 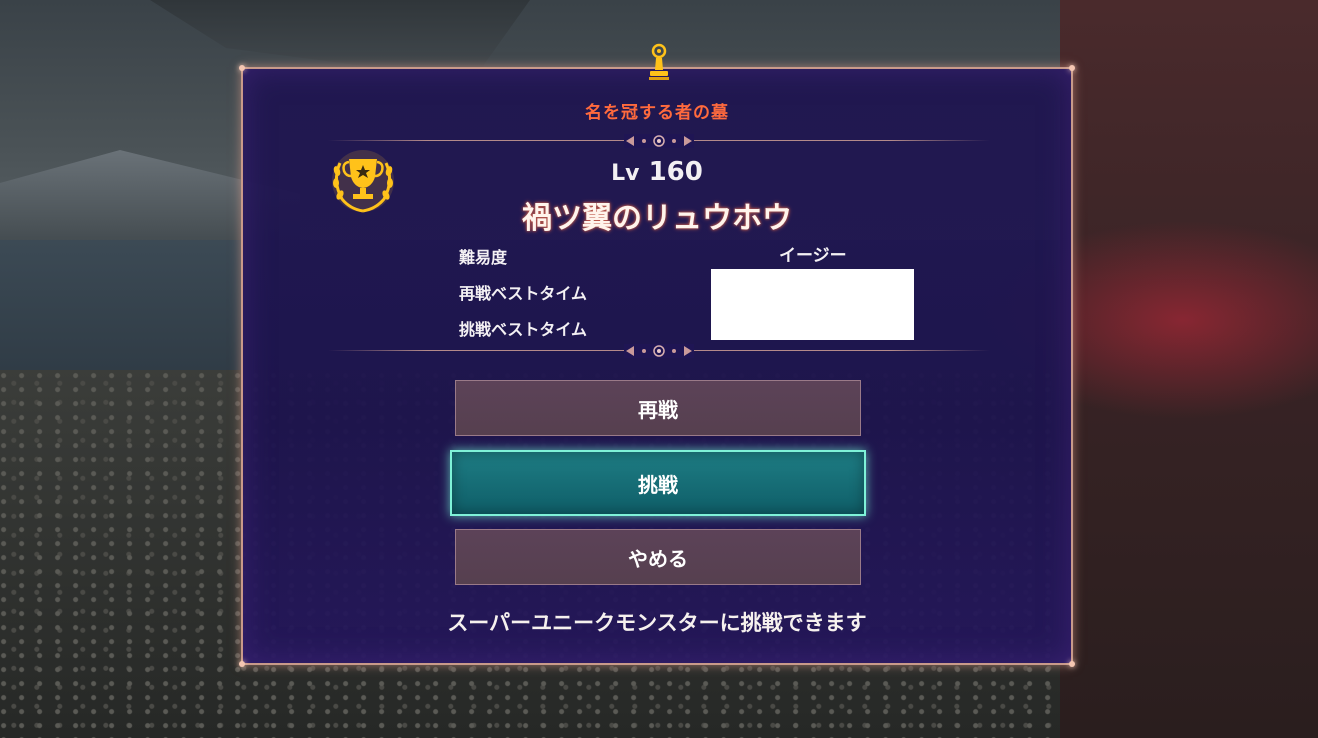 I want to click on rematch-button: 再戦, so click(x=658, y=408).